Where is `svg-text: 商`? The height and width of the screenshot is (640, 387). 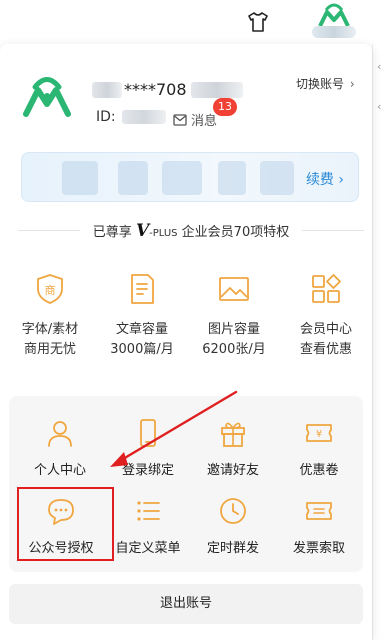
svg-text: 商 is located at coordinates (50, 290).